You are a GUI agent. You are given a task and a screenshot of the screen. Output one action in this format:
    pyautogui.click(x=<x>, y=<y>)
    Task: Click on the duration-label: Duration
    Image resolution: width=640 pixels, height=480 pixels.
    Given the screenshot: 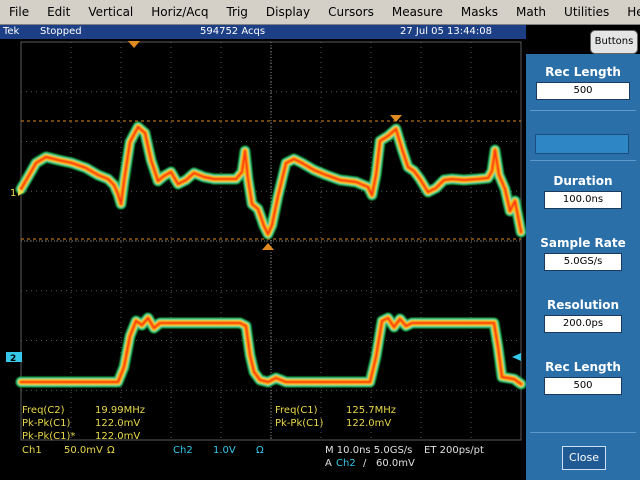 What is the action you would take?
    pyautogui.click(x=583, y=181)
    